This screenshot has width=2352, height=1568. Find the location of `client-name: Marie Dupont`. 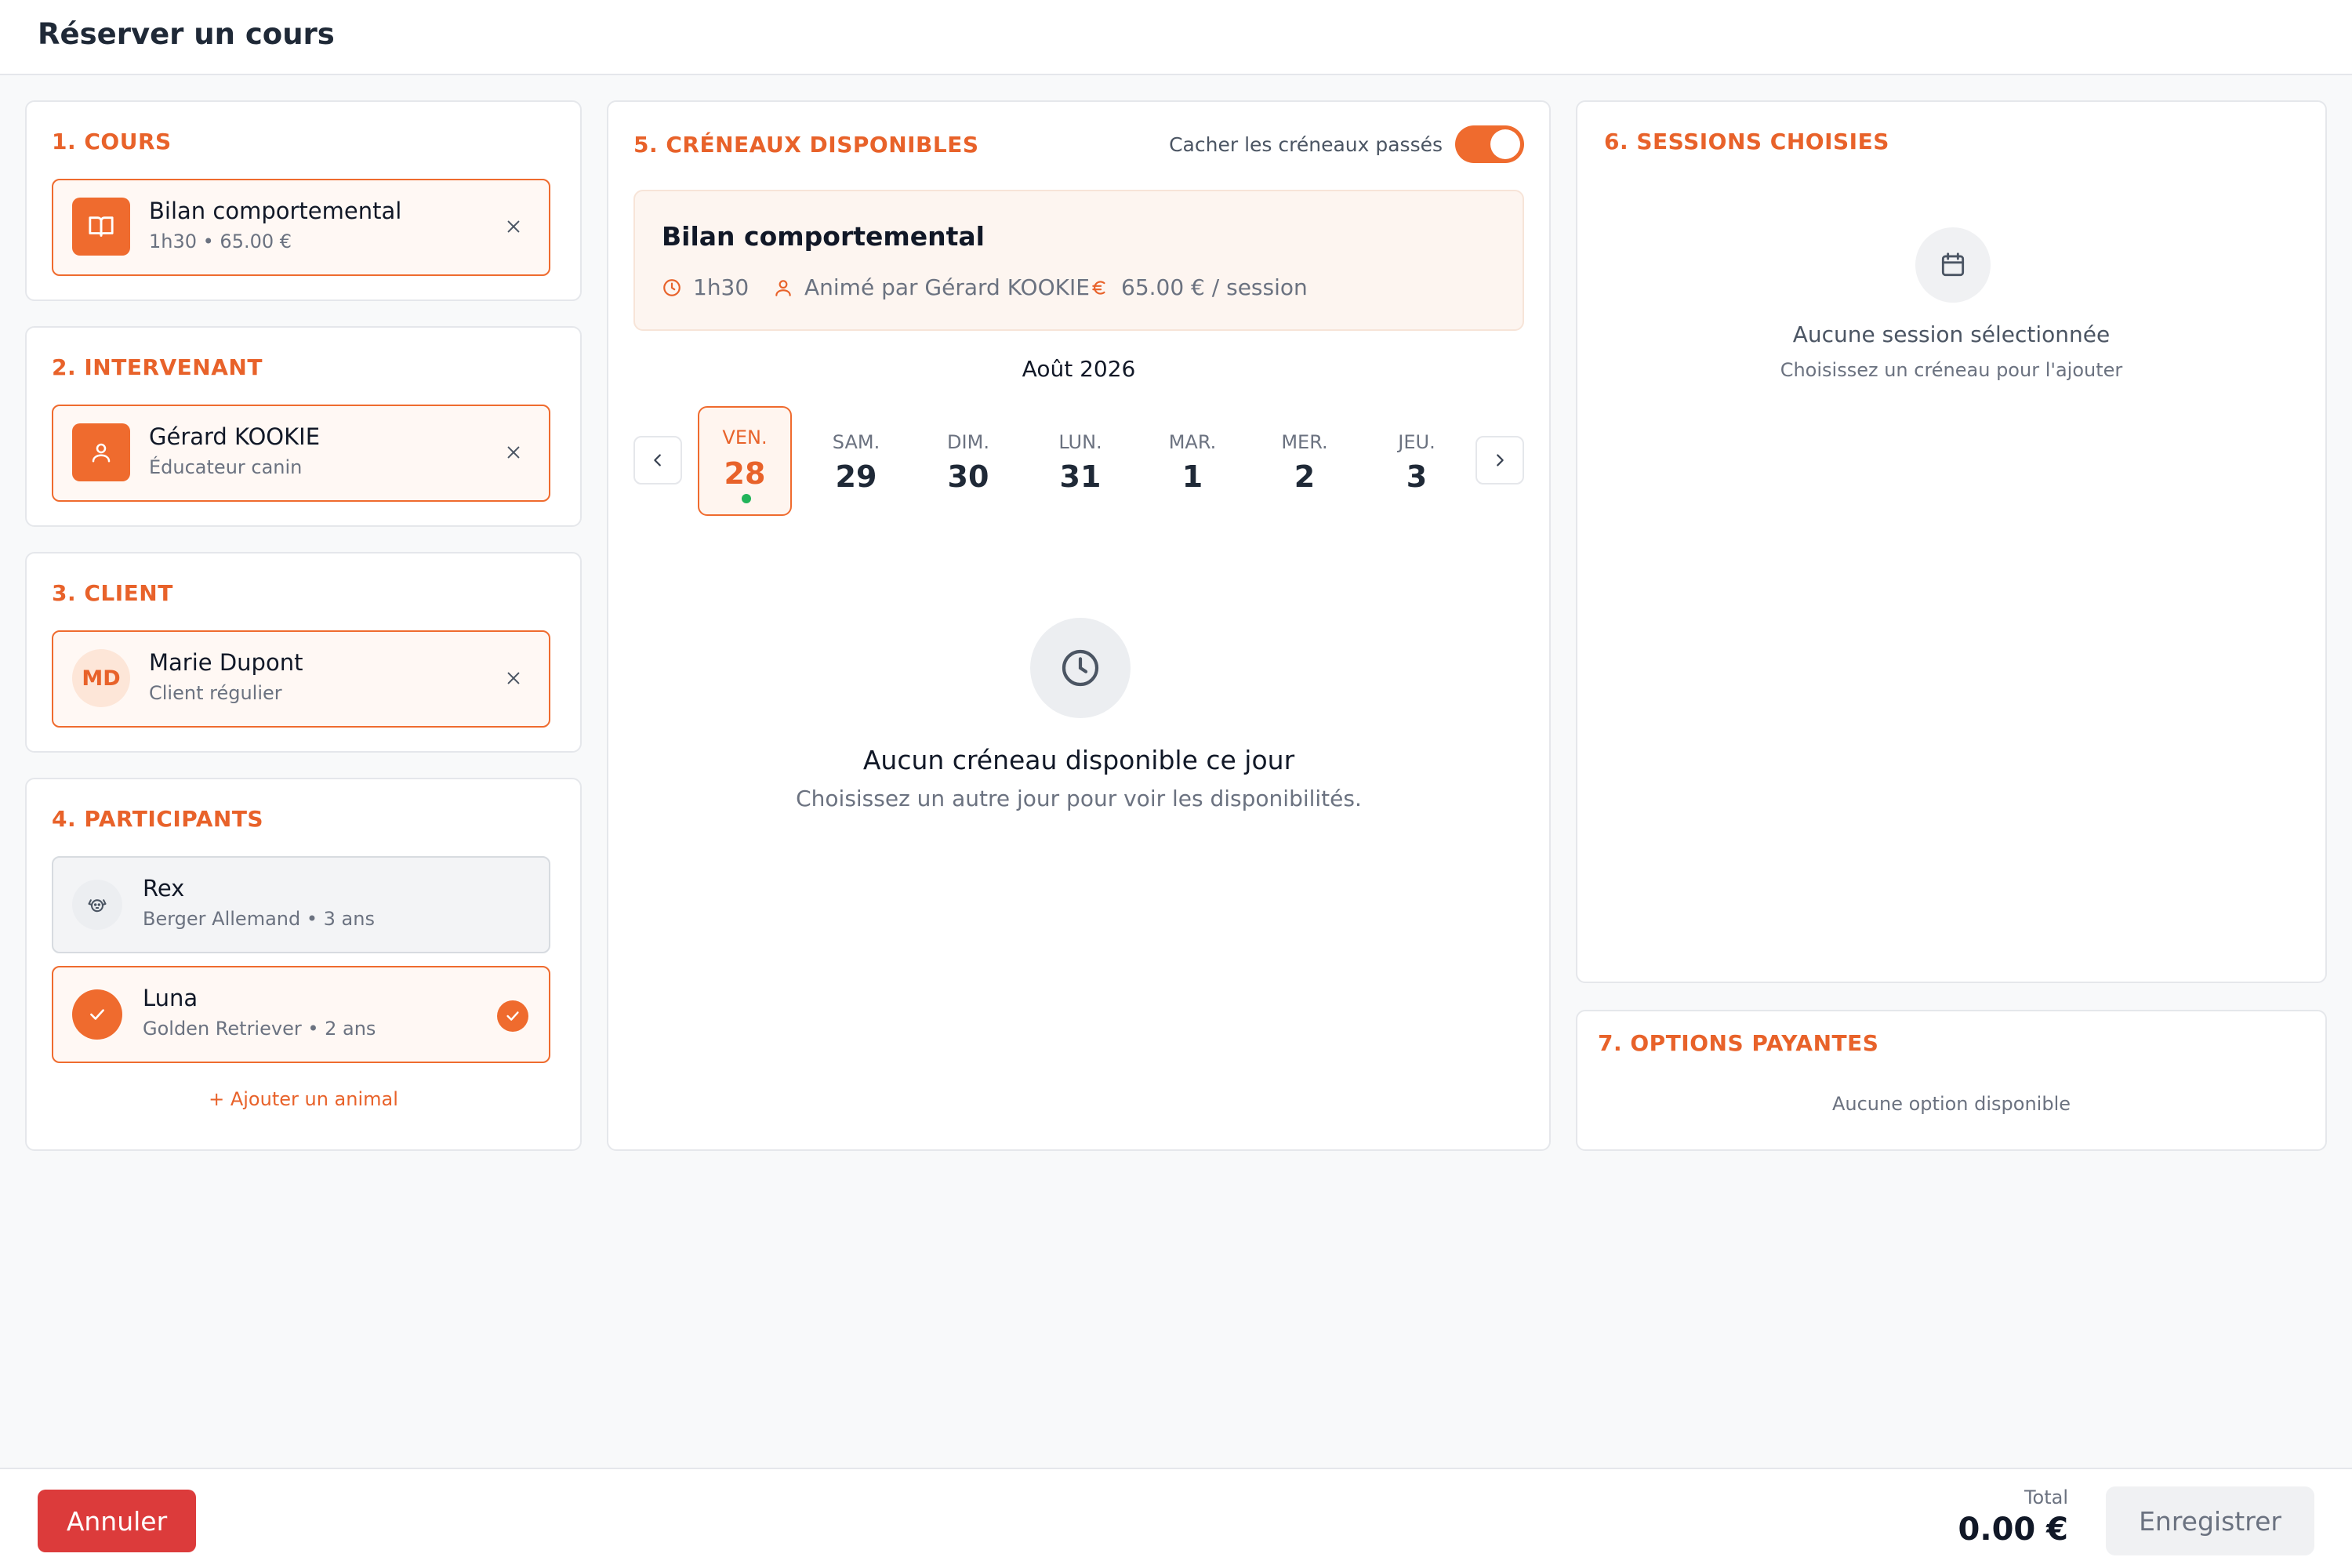

client-name: Marie Dupont is located at coordinates (226, 662).